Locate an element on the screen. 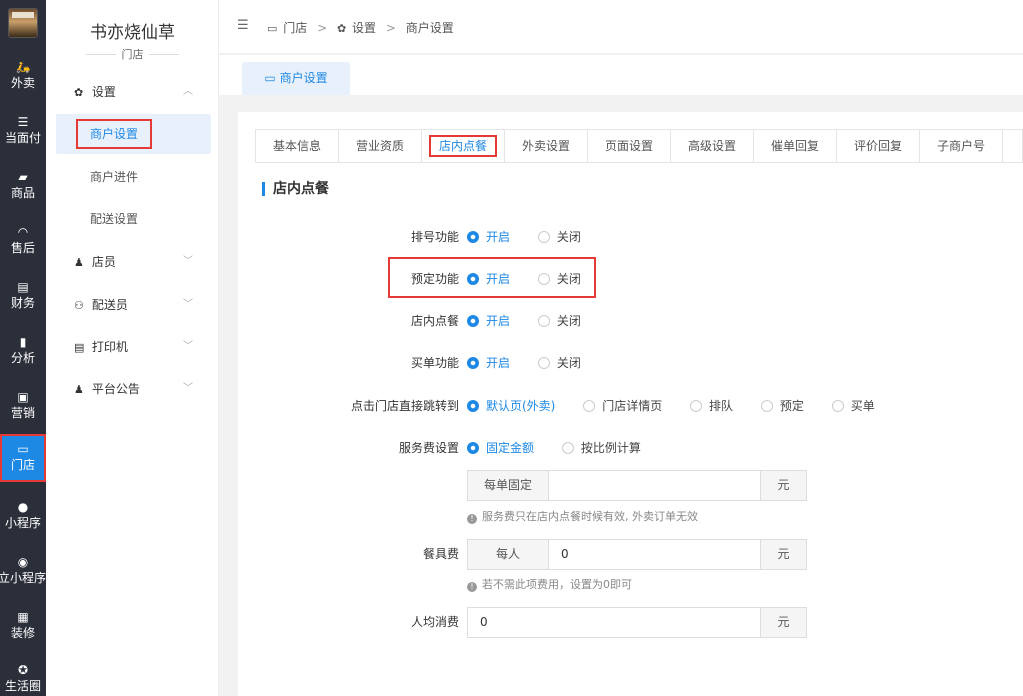 The height and width of the screenshot is (696, 1023). service-fee-hint: ! 服务费只在店内点餐时候有效, 外卖订单无效 is located at coordinates (582, 516).